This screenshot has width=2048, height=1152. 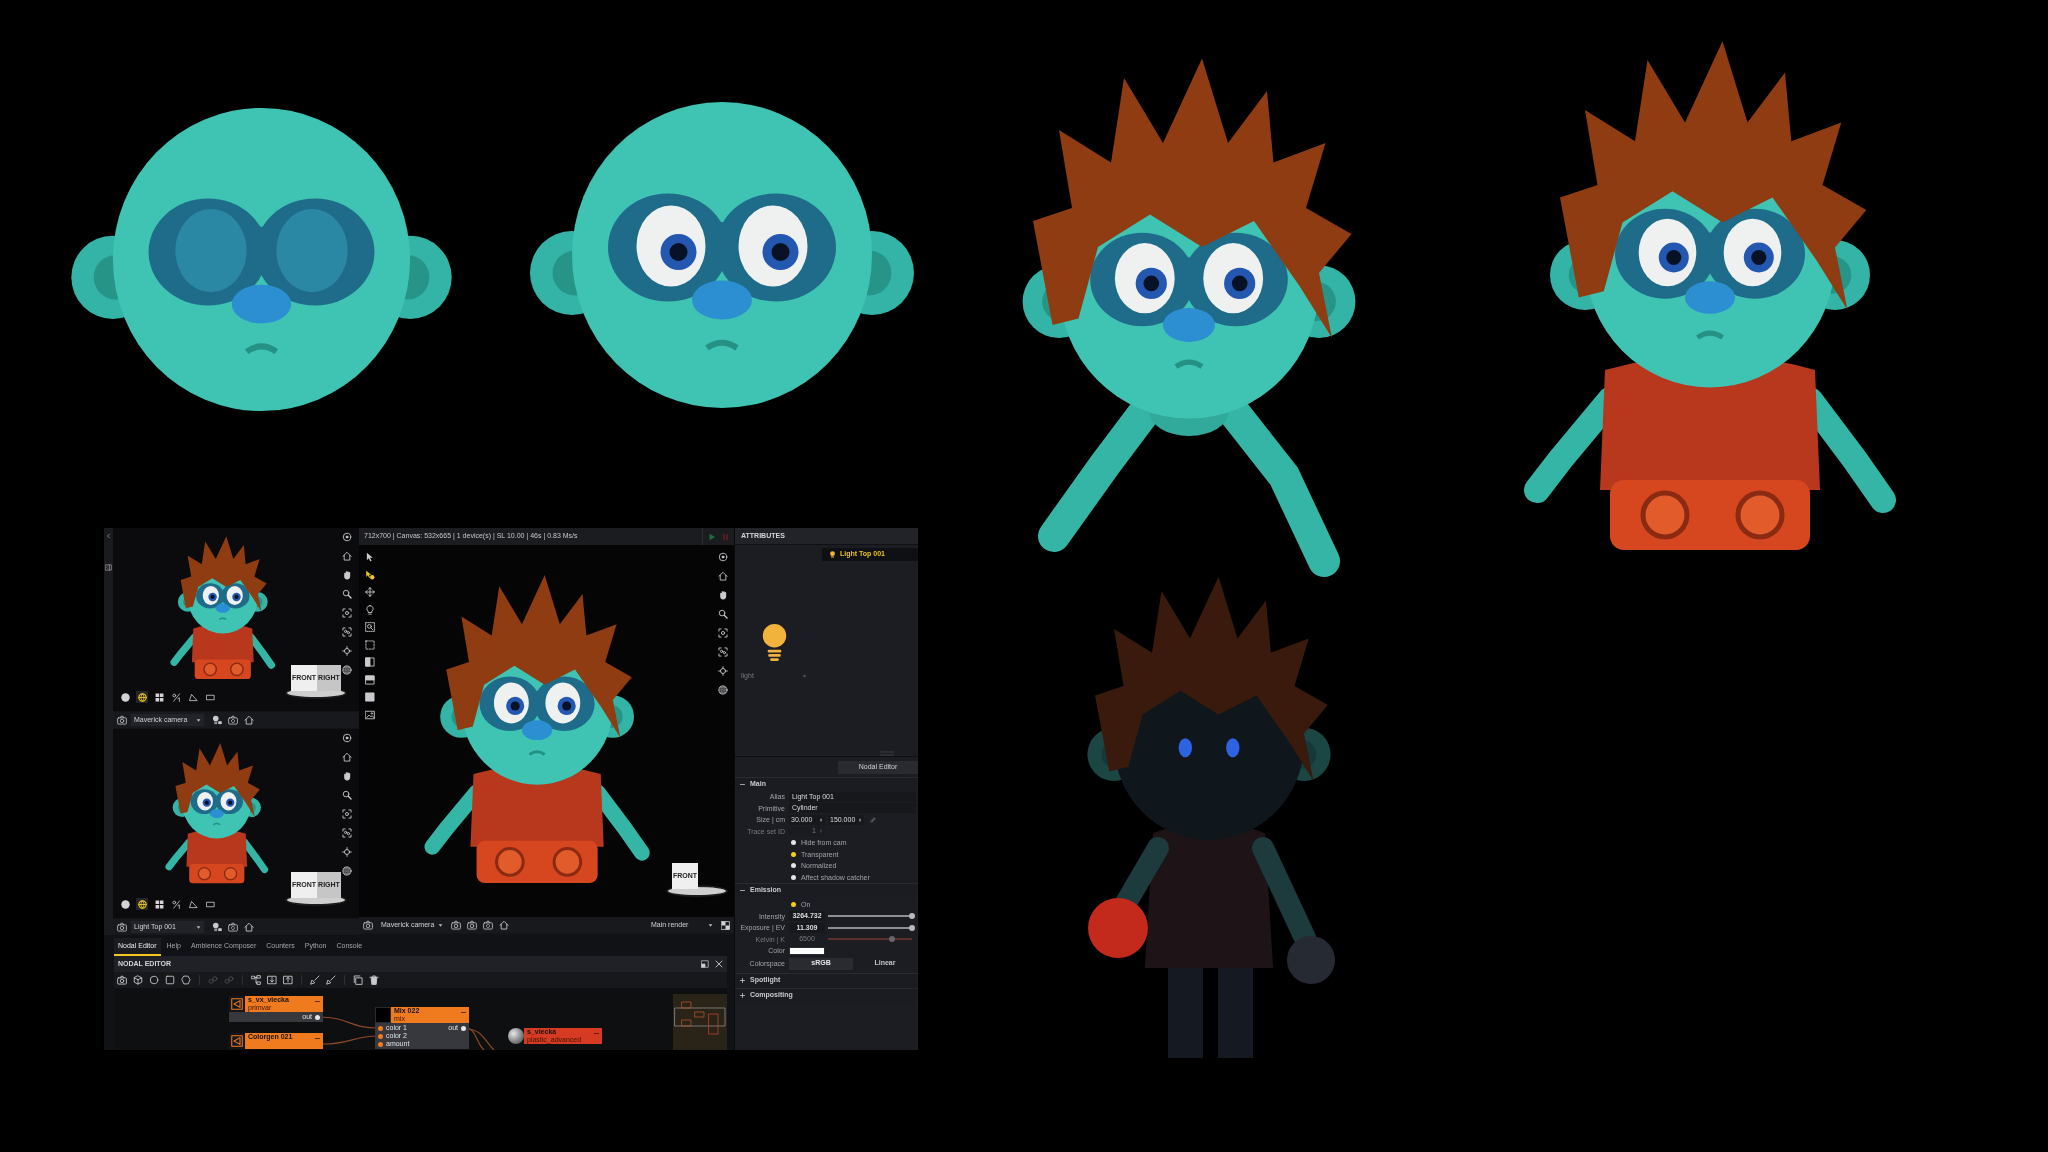 What do you see at coordinates (725, 925) in the screenshot?
I see `checker-icon` at bounding box center [725, 925].